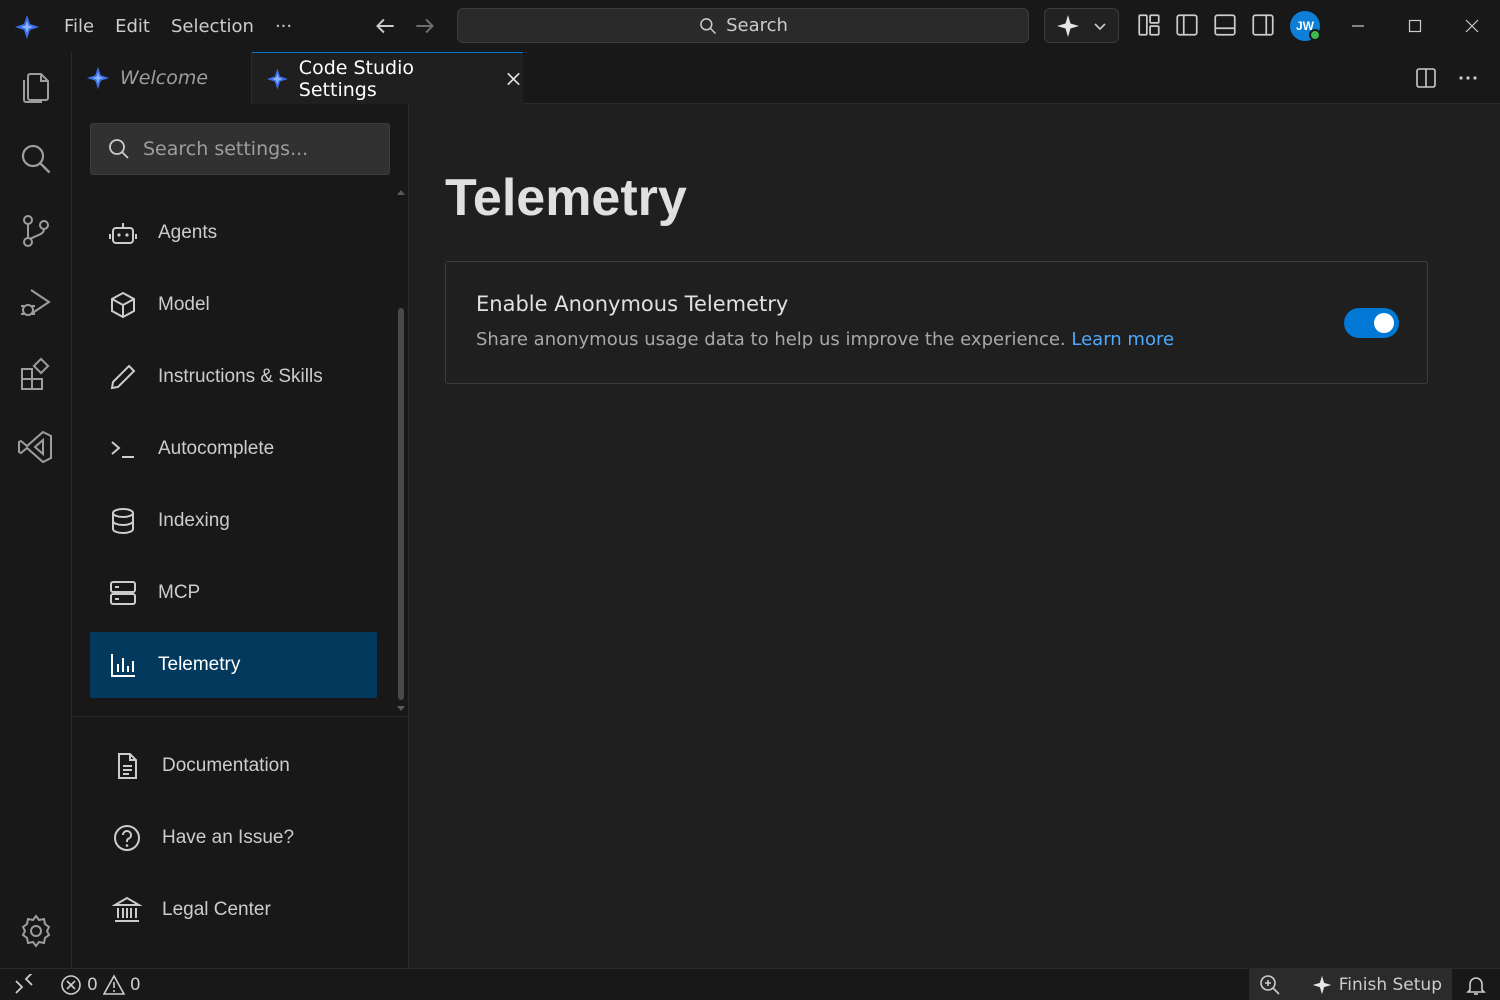 This screenshot has height=1000, width=1500. What do you see at coordinates (216, 909) in the screenshot?
I see `footer-item-label: Legal Center` at bounding box center [216, 909].